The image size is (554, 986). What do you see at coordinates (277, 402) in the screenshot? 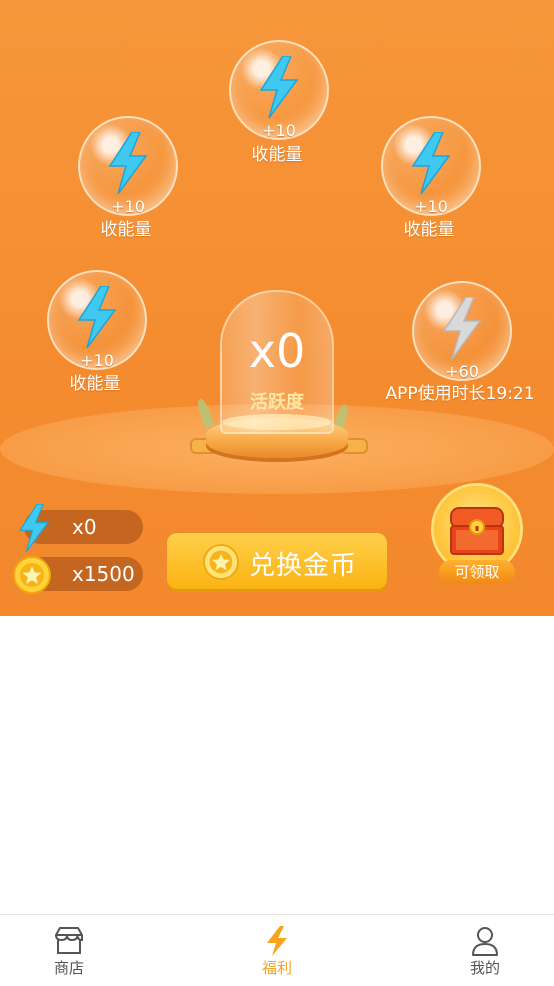
I see `activity-label: 活跃度` at bounding box center [277, 402].